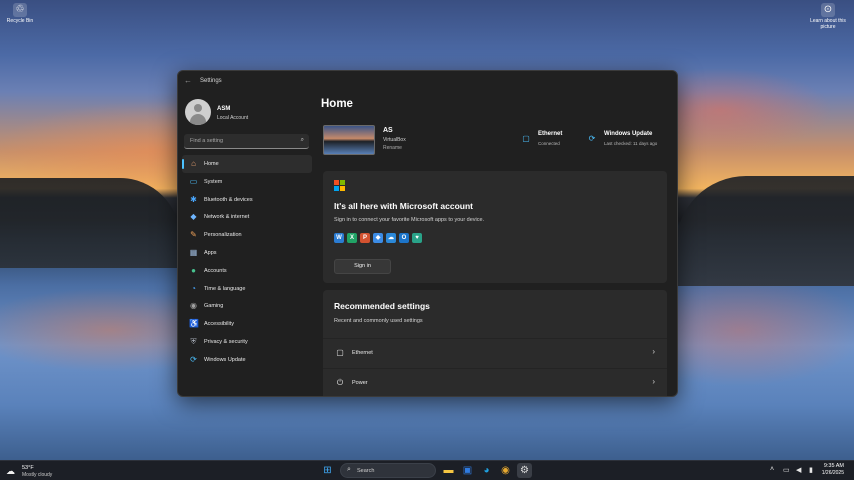  What do you see at coordinates (592, 138) in the screenshot?
I see `windows-update-icon: ⟳` at bounding box center [592, 138].